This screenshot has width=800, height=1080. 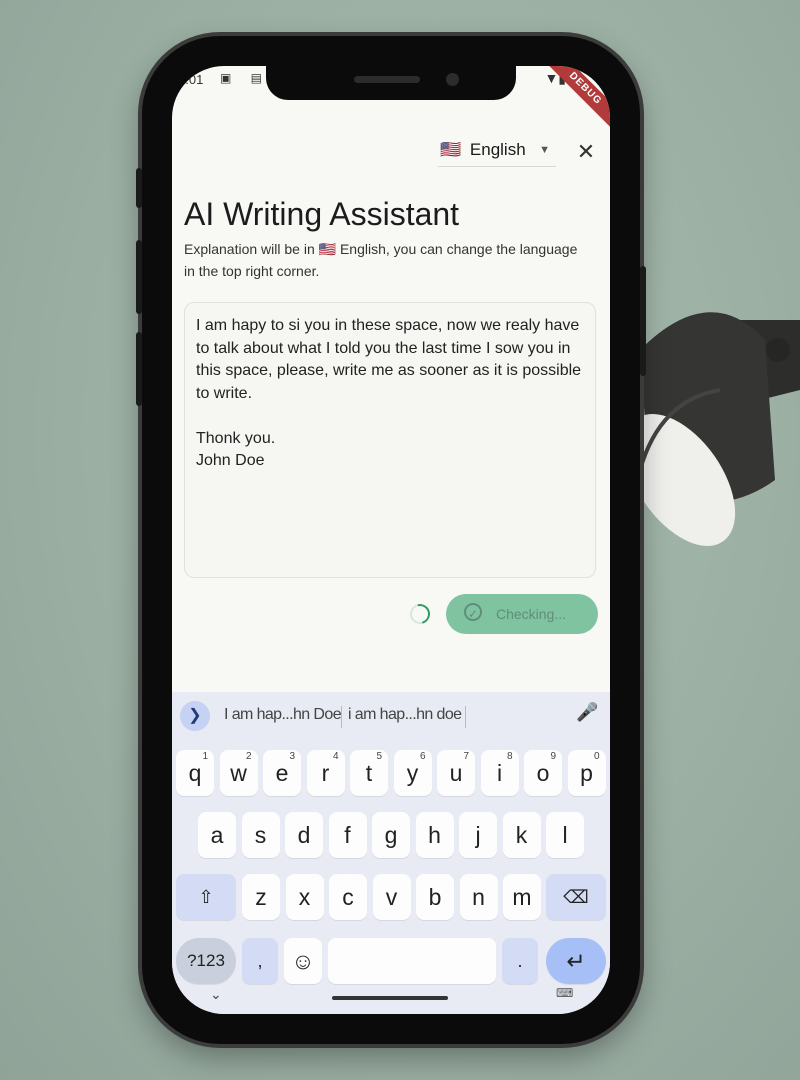 What do you see at coordinates (478, 897) in the screenshot?
I see `key-n: n` at bounding box center [478, 897].